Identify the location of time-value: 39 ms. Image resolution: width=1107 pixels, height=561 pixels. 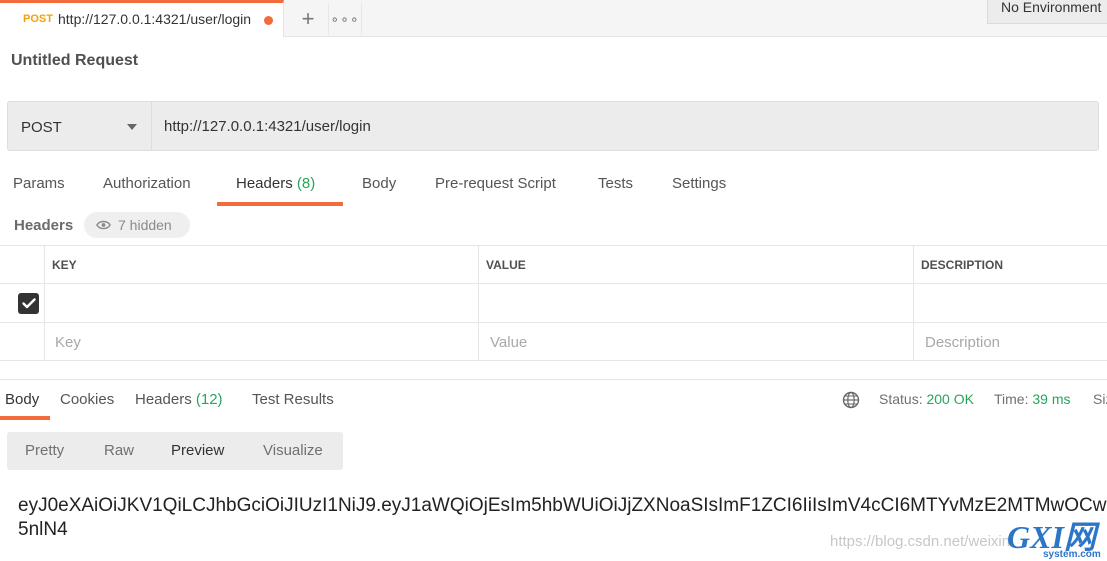
(1051, 399).